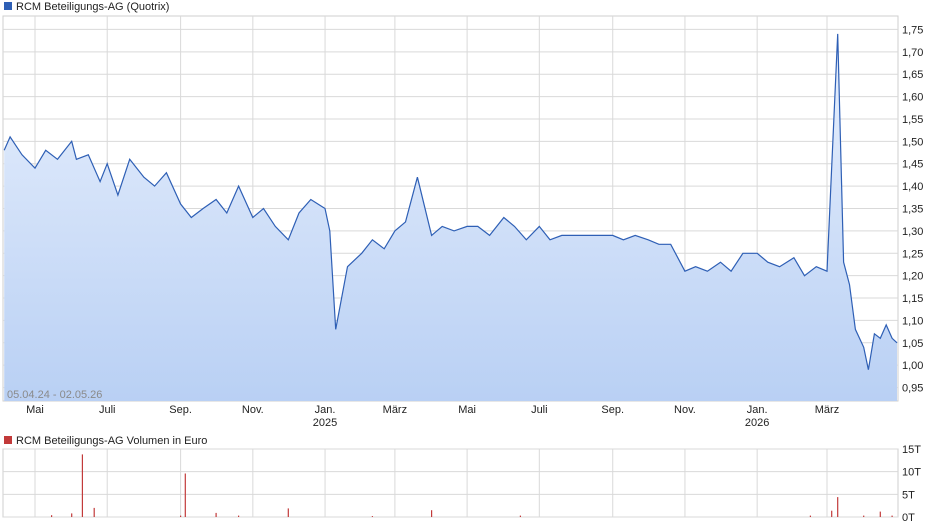 This screenshot has height=526, width=940. Describe the element at coordinates (912, 53) in the screenshot. I see `price-y-tick-label: 1,70` at that location.